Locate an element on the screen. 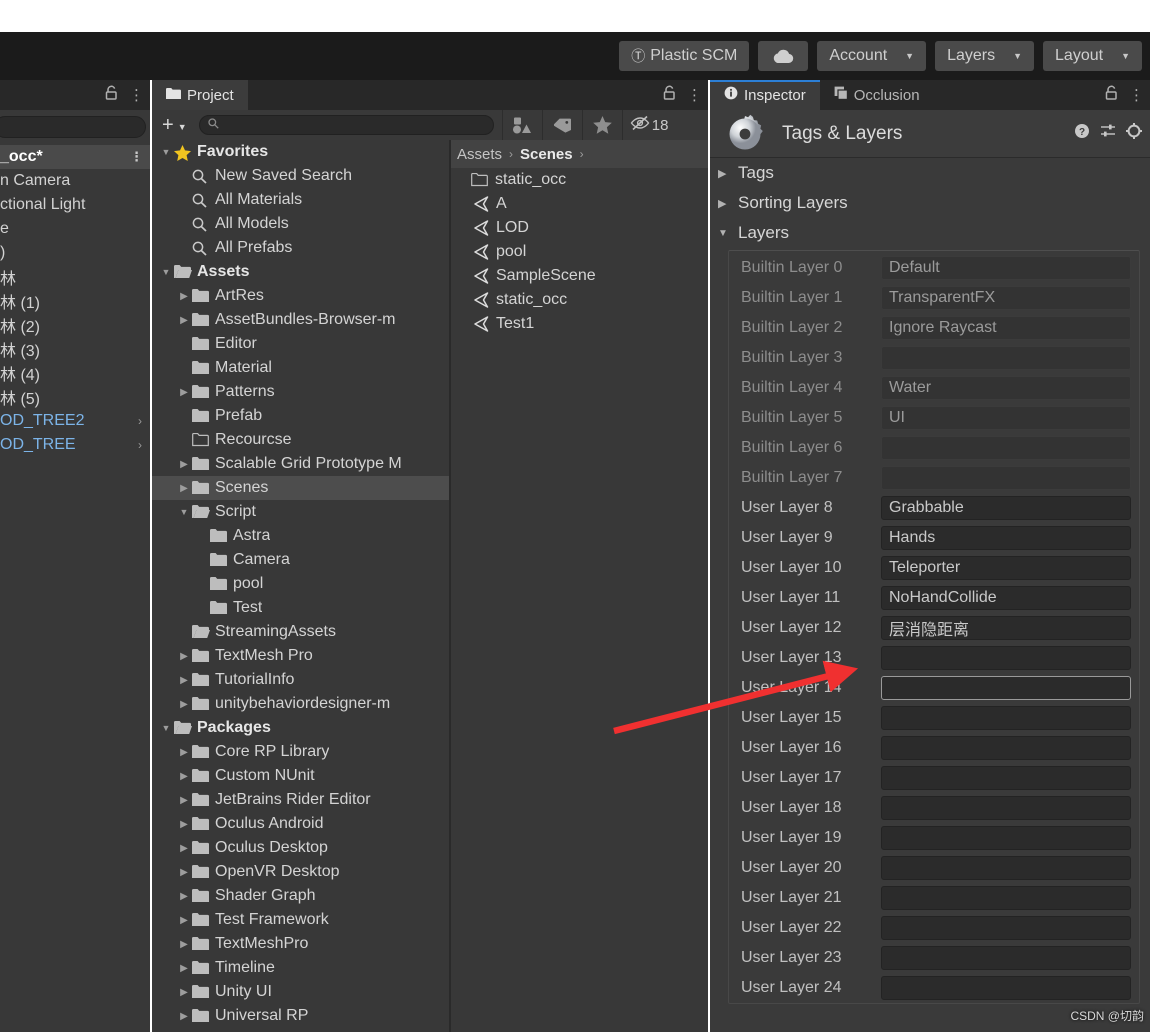 Image resolution: width=1150 pixels, height=1032 pixels. hierarchy-item: 林 (4) is located at coordinates (75, 373).